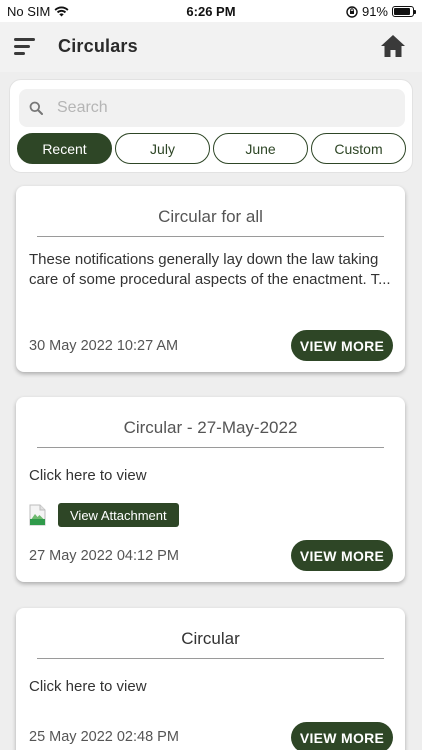  Describe the element at coordinates (25, 47) in the screenshot. I see `hamburger-menu-icon` at that location.